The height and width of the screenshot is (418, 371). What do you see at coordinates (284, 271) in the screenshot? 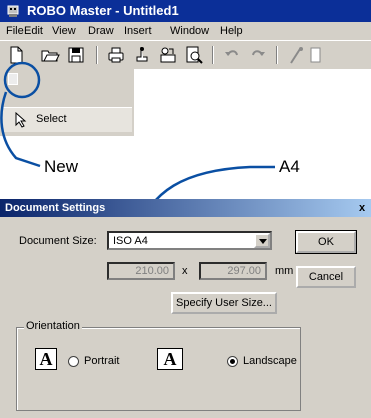
I see `unit-label: mm` at bounding box center [284, 271].